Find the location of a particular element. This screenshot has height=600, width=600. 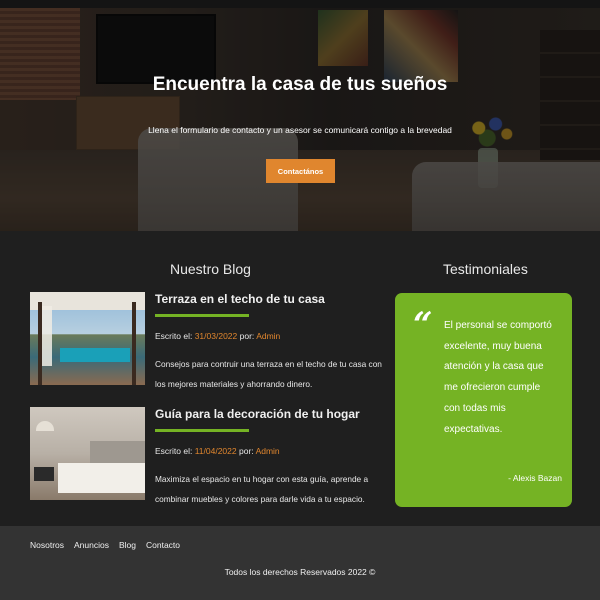

blog-post-meta: Escrito el: 11/04/2022 por: Admin is located at coordinates (217, 451).